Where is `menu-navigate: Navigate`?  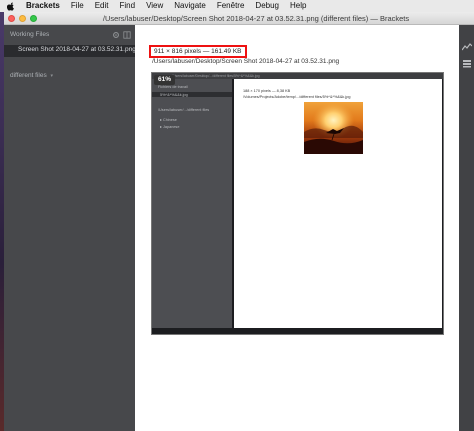
menu-navigate: Navigate is located at coordinates (190, 6).